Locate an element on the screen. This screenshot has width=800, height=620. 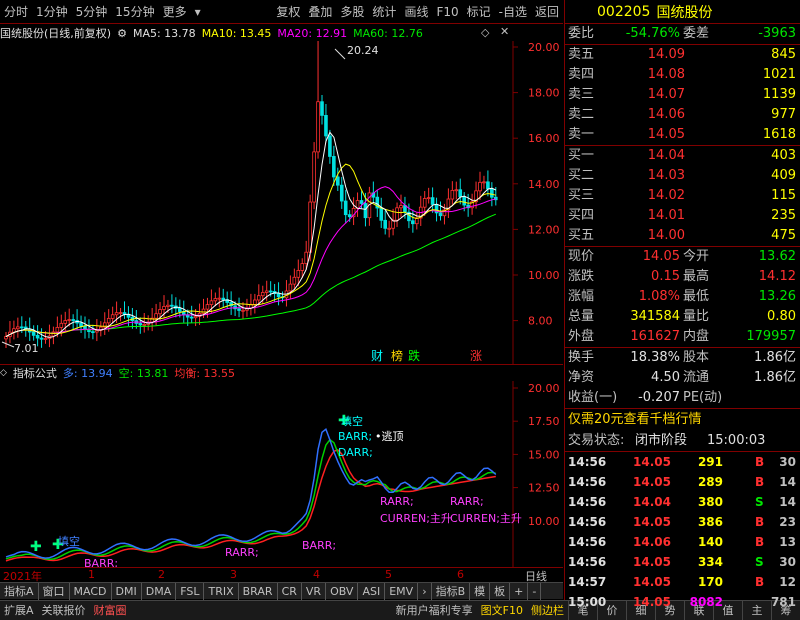
trade-price: 14.05 is located at coordinates (652, 602).